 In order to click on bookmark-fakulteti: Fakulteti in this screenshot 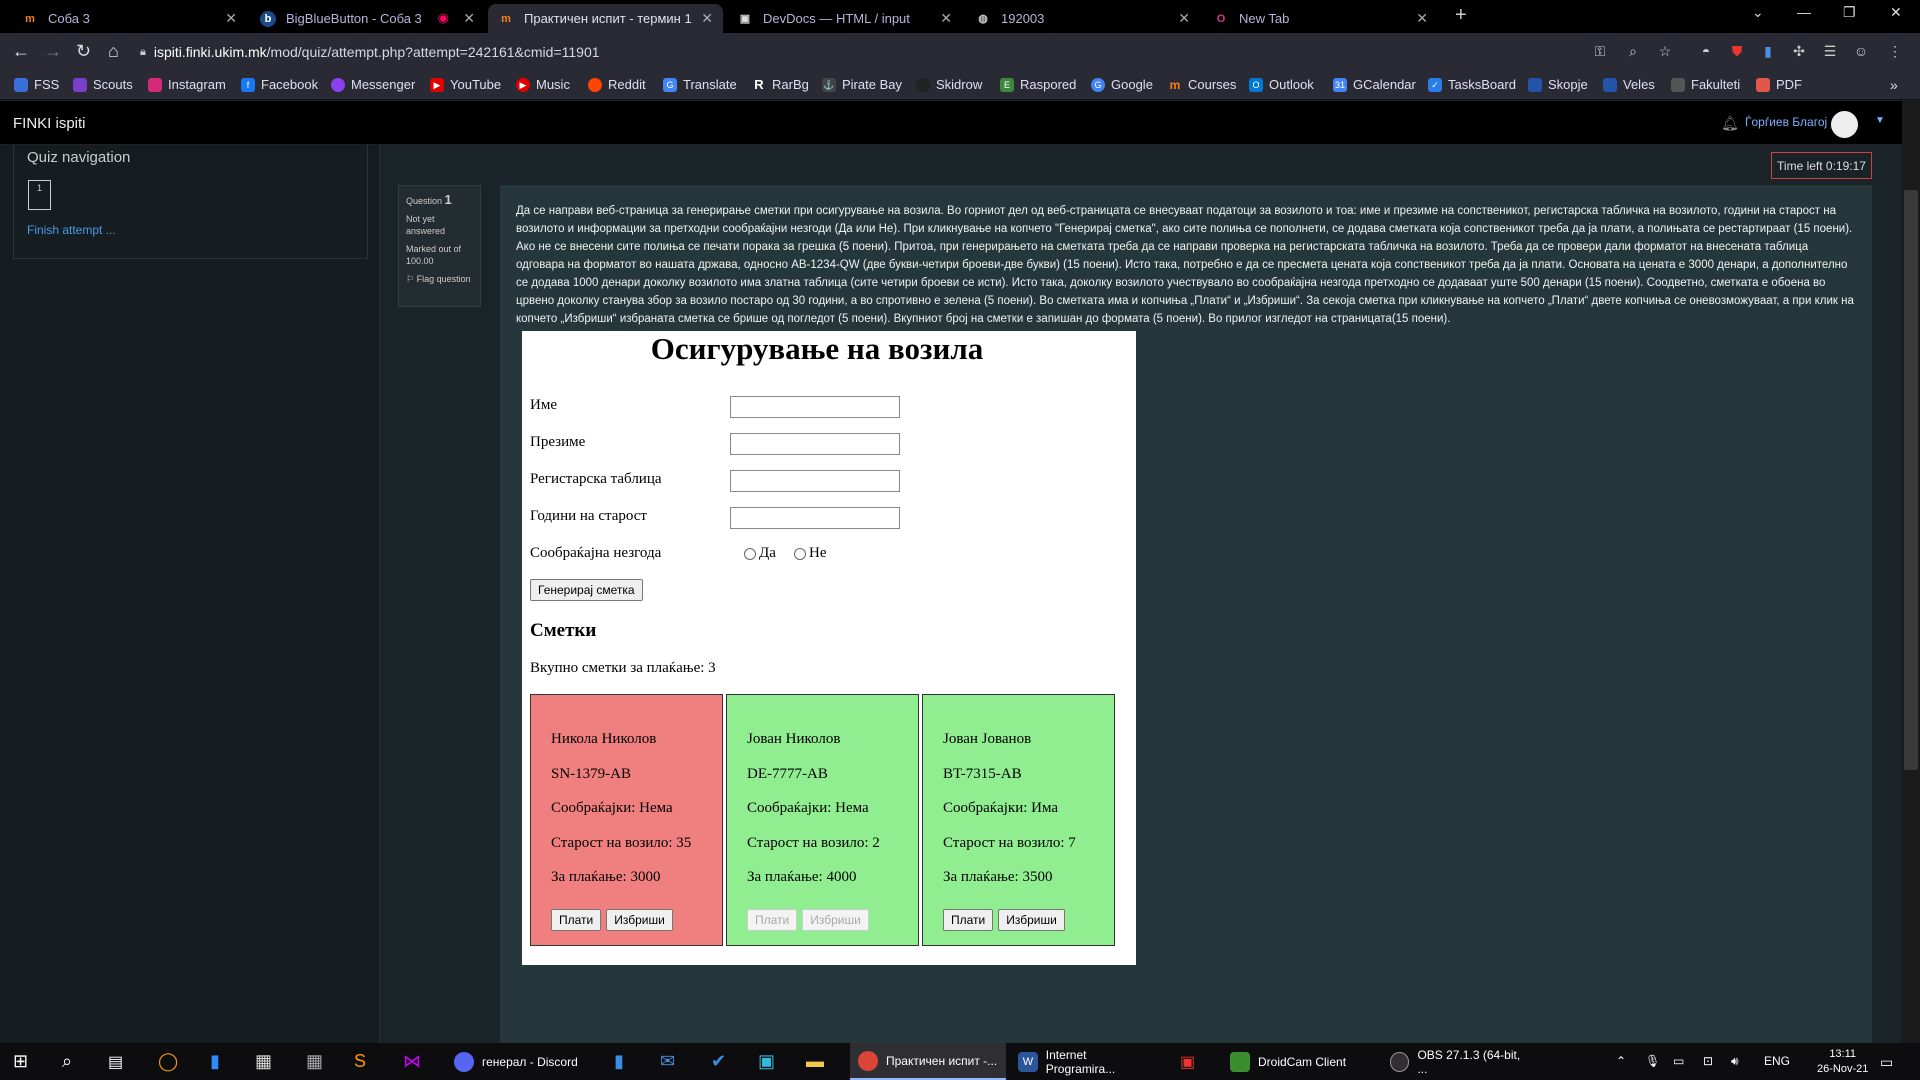, I will do `click(1705, 84)`.